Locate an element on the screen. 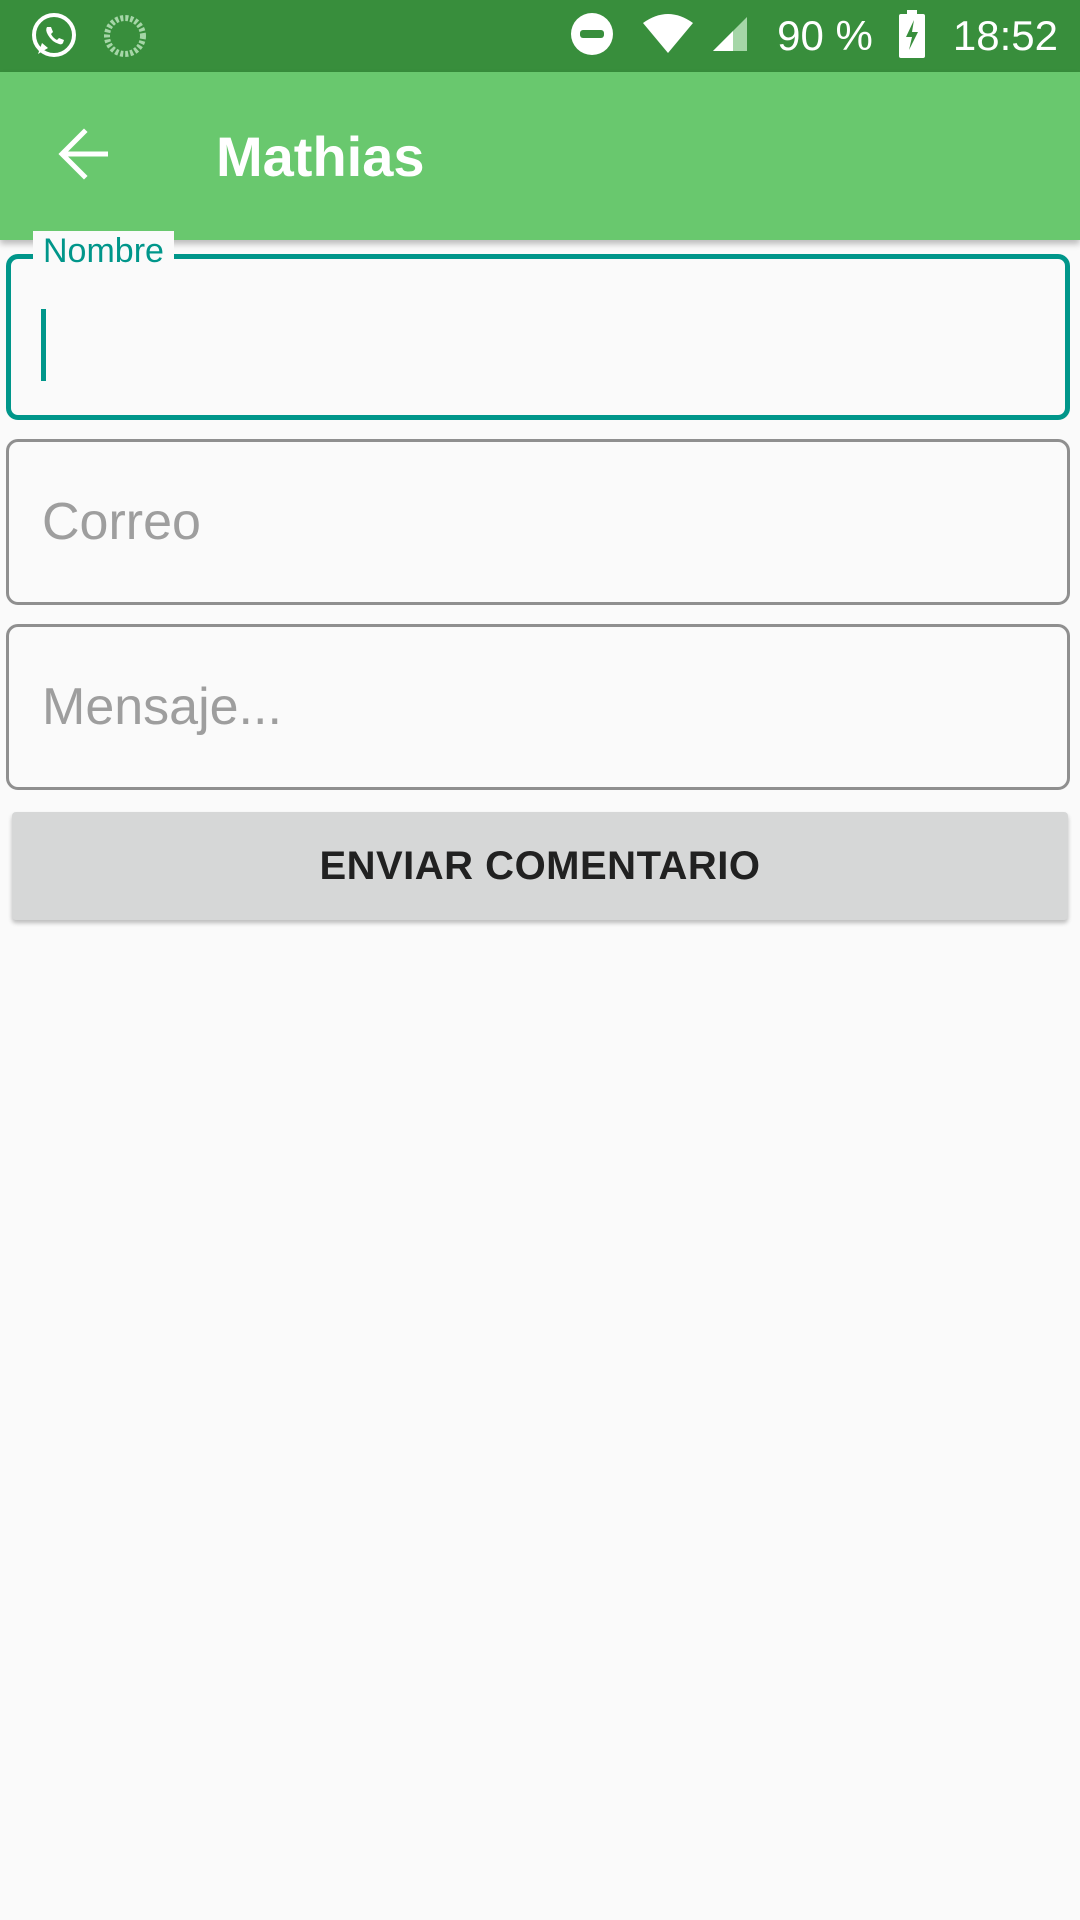 Image resolution: width=1080 pixels, height=1920 pixels. email-field-placeholder: Correo is located at coordinates (121, 522).